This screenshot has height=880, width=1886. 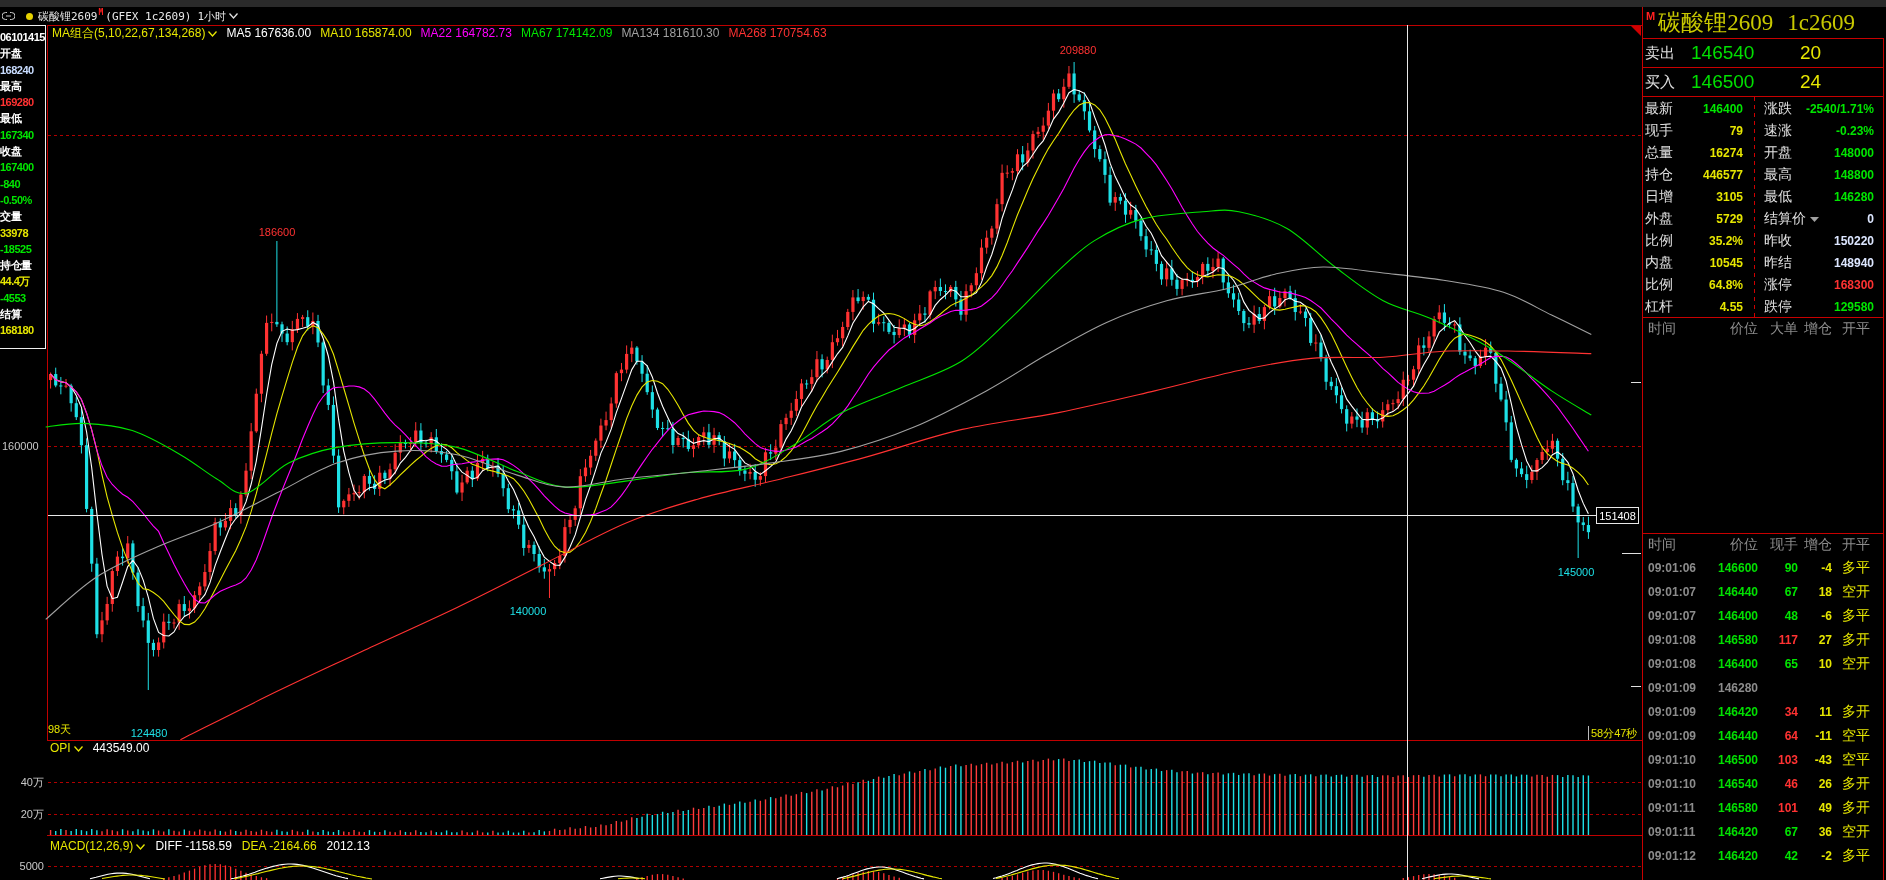 What do you see at coordinates (528, 611) in the screenshot?
I see `price-extreme-label: 140000` at bounding box center [528, 611].